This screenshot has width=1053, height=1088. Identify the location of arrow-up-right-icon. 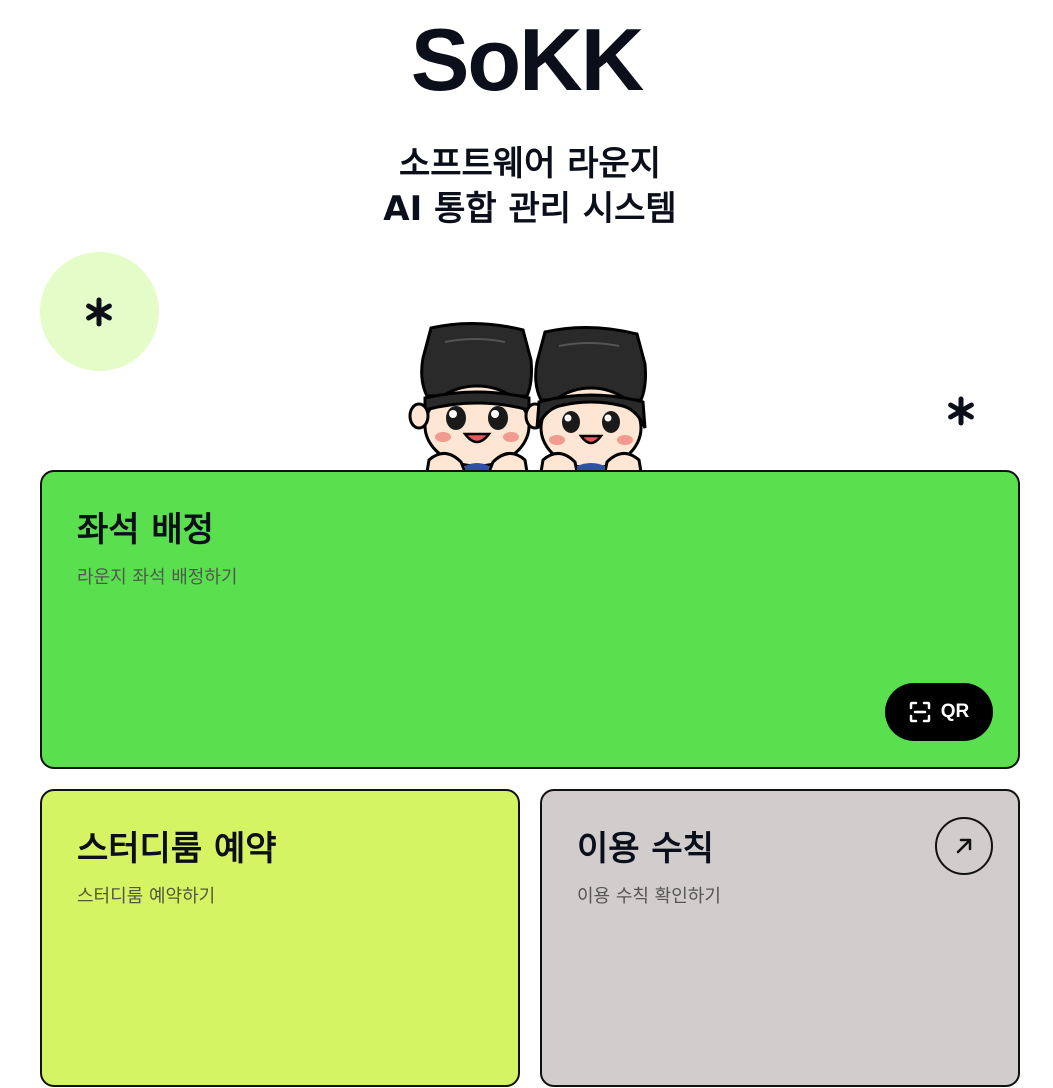
(964, 846).